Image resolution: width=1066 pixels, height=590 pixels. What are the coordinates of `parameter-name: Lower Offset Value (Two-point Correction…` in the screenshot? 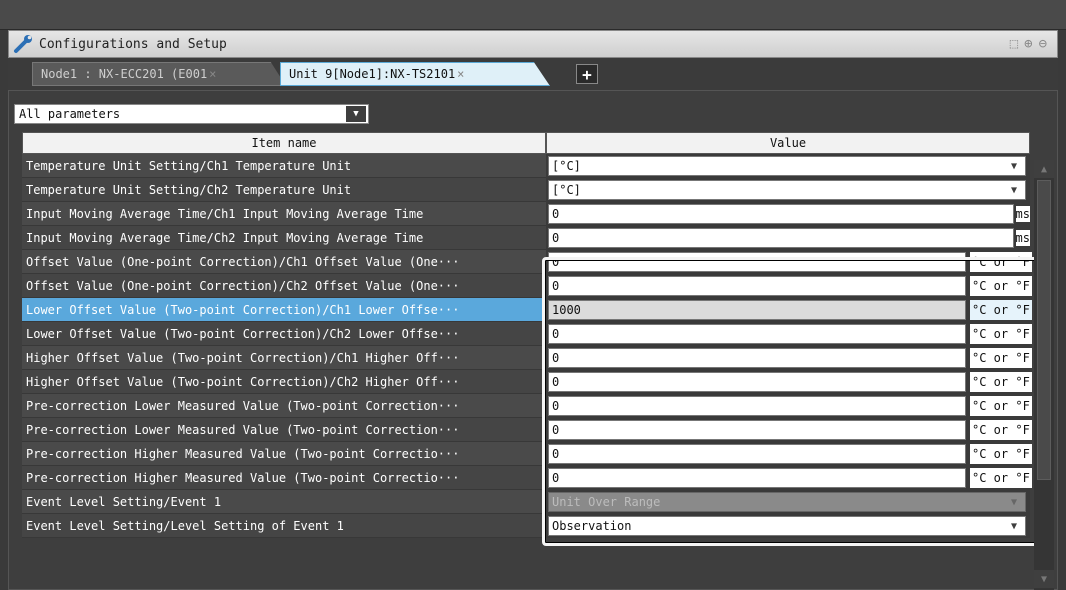 It's located at (284, 310).